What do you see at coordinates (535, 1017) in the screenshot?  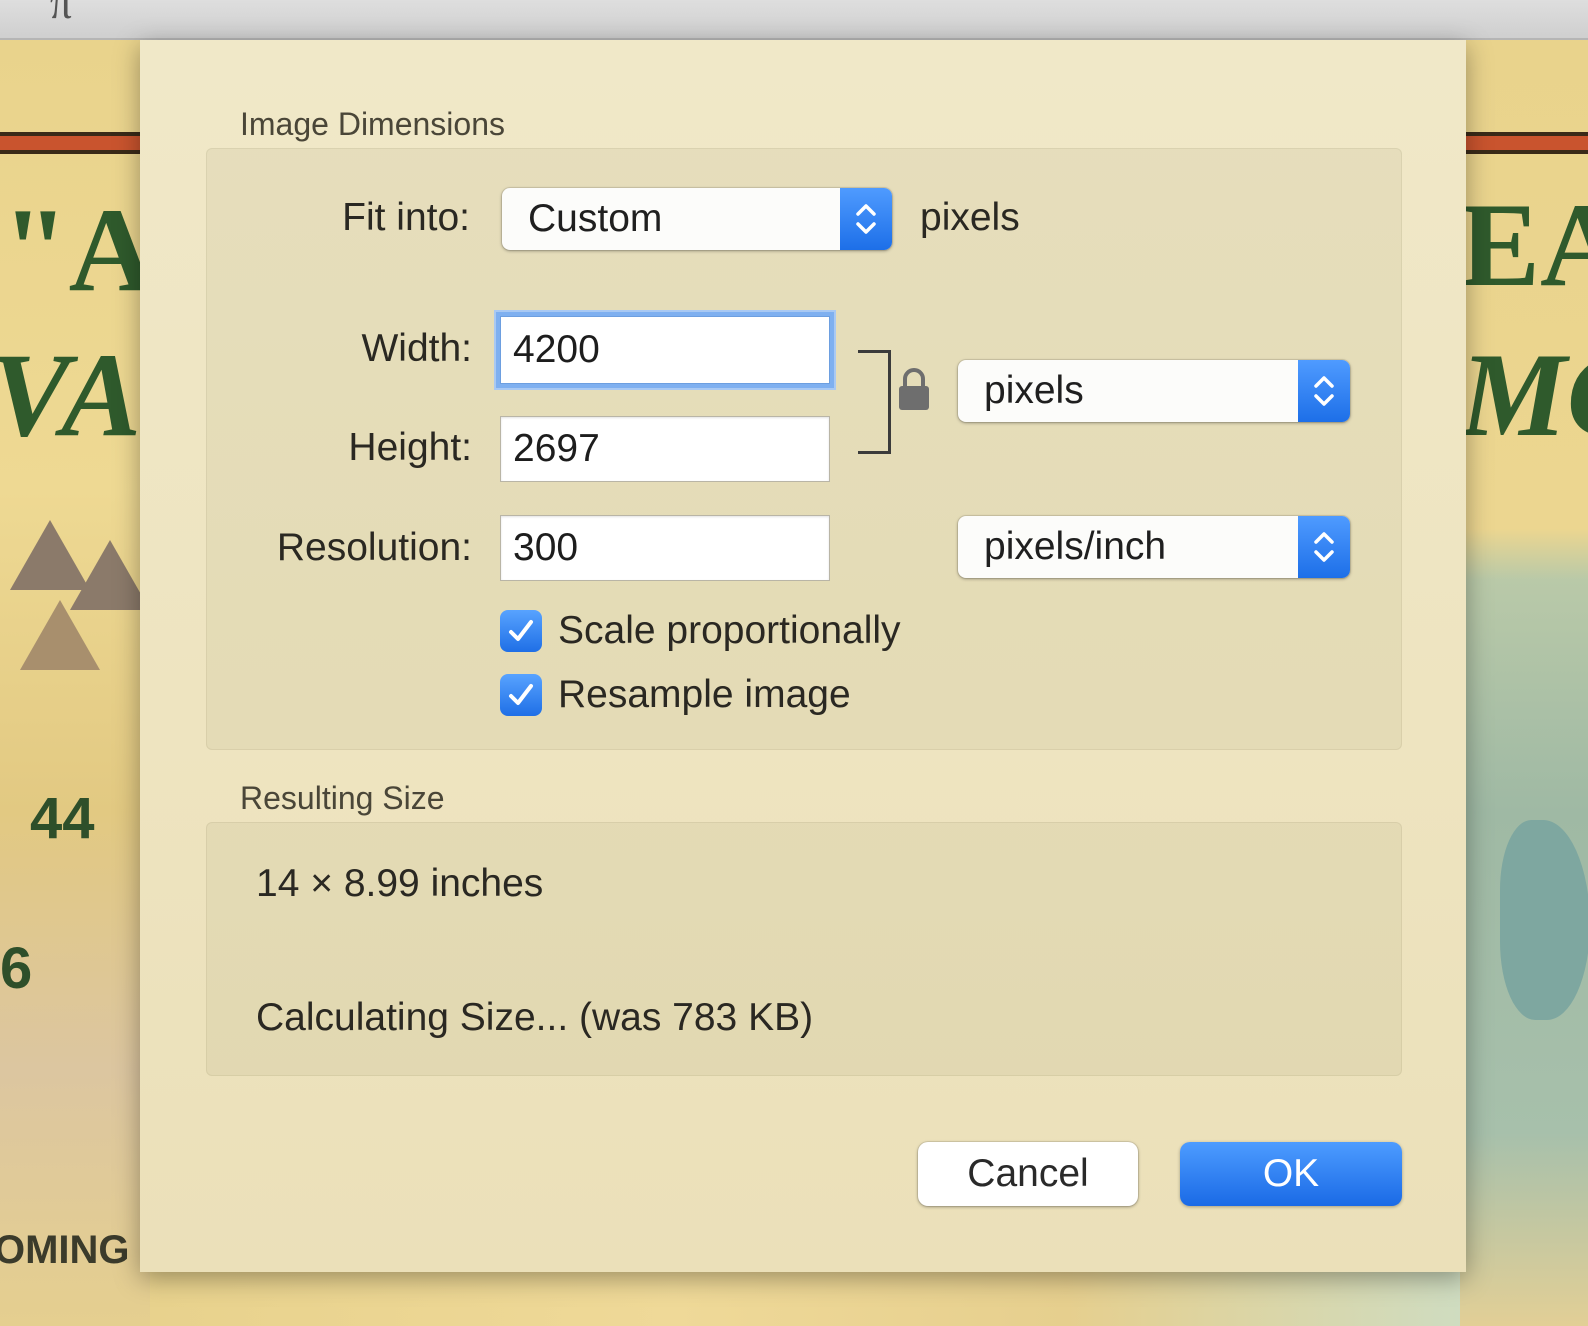 I see `resulting-file-size: Calculating Size... (was 783 KB)` at bounding box center [535, 1017].